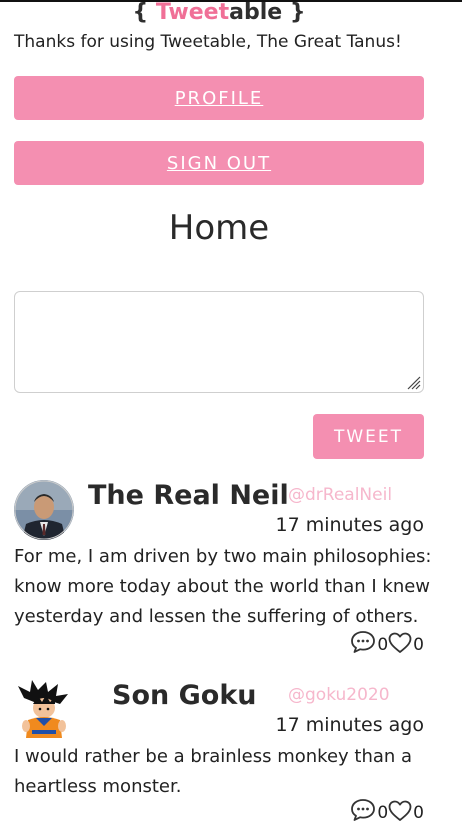 The image size is (462, 839). What do you see at coordinates (192, 12) in the screenshot?
I see `logo-tweet-text: Tweet` at bounding box center [192, 12].